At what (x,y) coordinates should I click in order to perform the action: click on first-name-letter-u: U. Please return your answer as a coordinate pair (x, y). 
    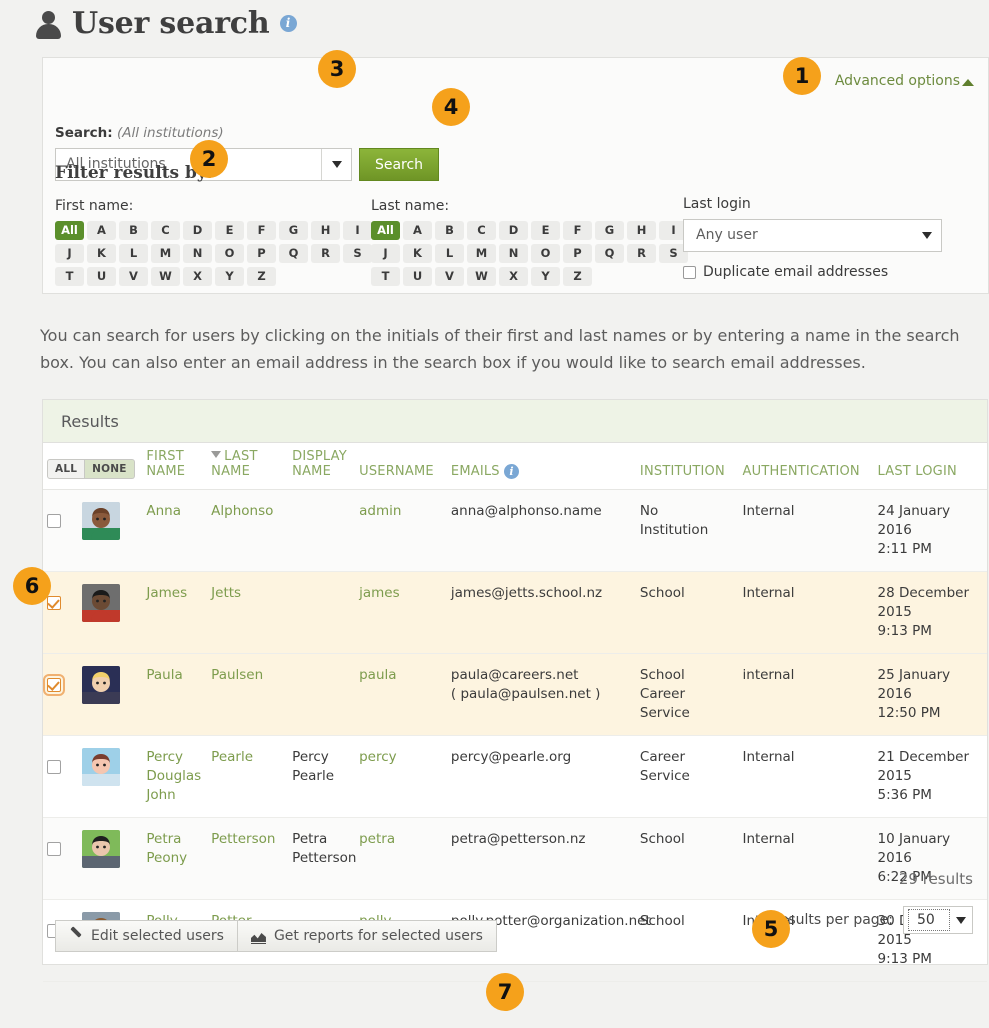
    Looking at the image, I should click on (101, 276).